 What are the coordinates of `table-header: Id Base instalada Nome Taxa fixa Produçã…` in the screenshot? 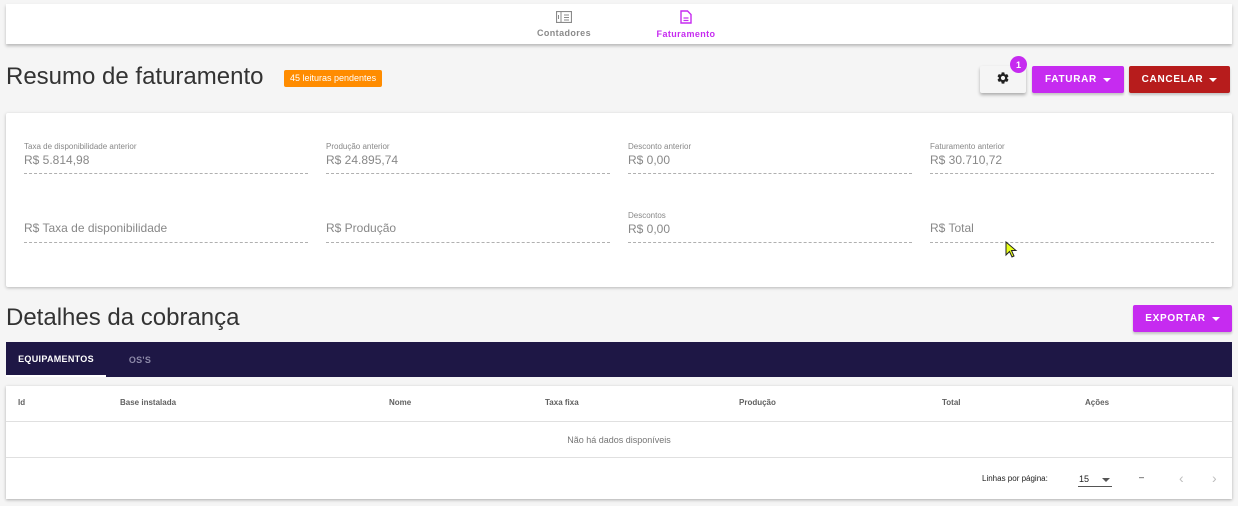 It's located at (619, 404).